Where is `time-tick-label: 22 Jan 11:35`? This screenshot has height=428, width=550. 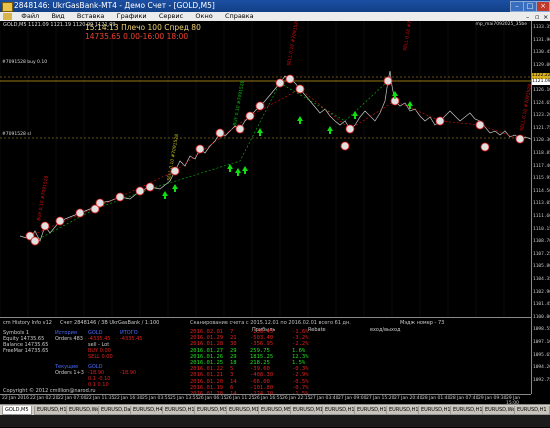 time-tick-label: 22 Jan 11:35 is located at coordinates (100, 398).